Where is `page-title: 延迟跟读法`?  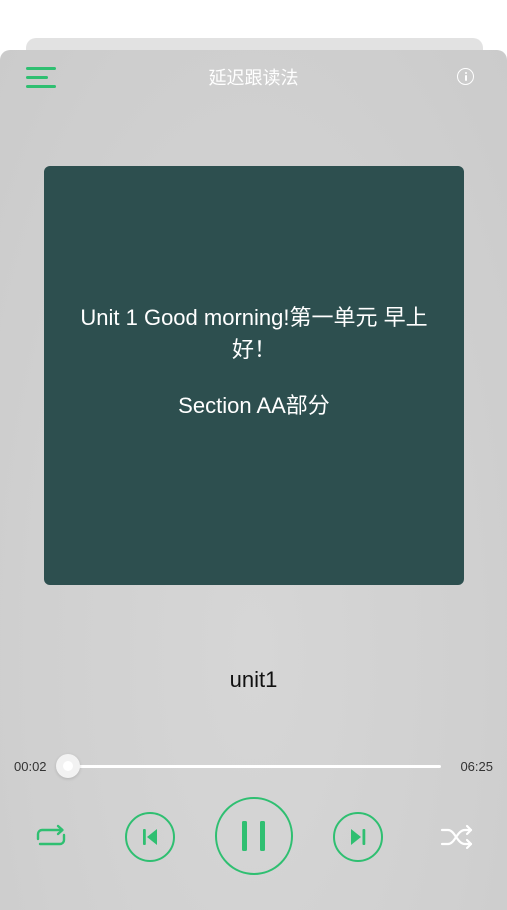 page-title: 延迟跟读法 is located at coordinates (253, 78).